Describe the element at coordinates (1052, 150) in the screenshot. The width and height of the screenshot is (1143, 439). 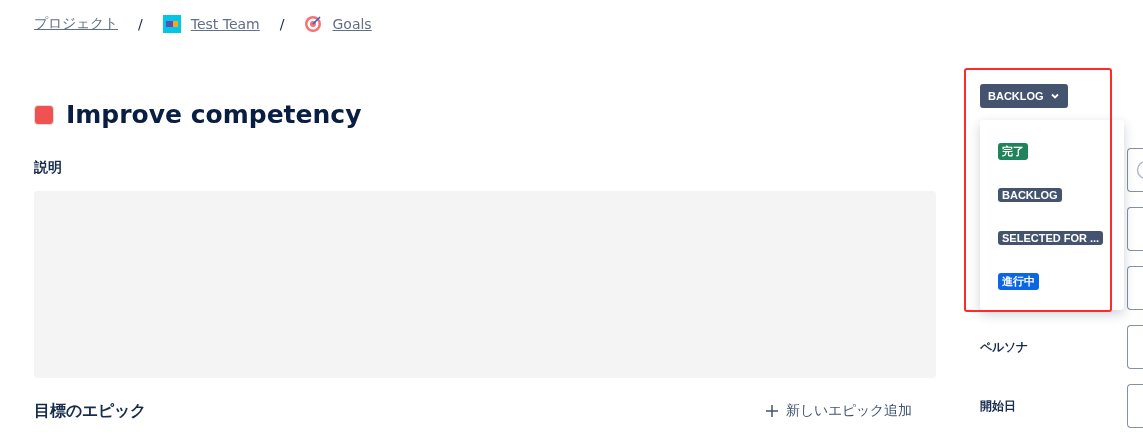
I see `status-option: 完了` at that location.